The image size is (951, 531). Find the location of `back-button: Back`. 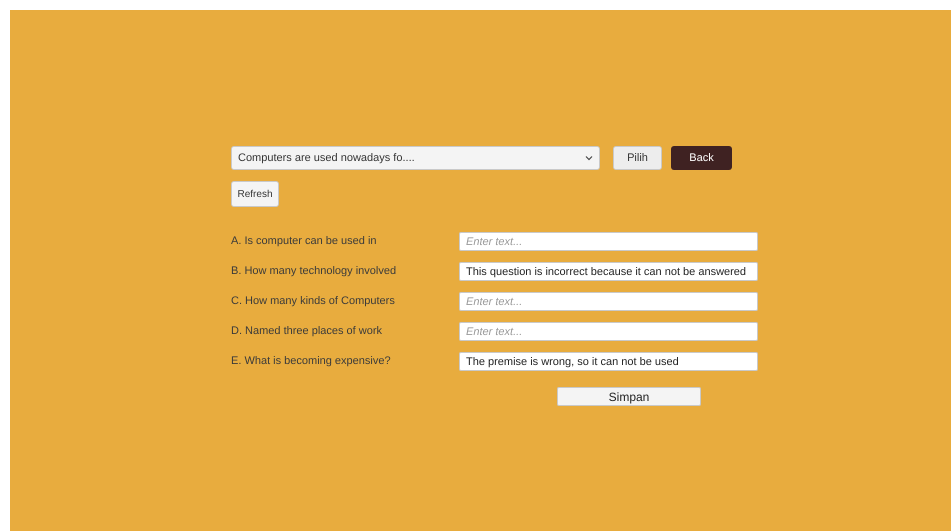

back-button: Back is located at coordinates (701, 158).